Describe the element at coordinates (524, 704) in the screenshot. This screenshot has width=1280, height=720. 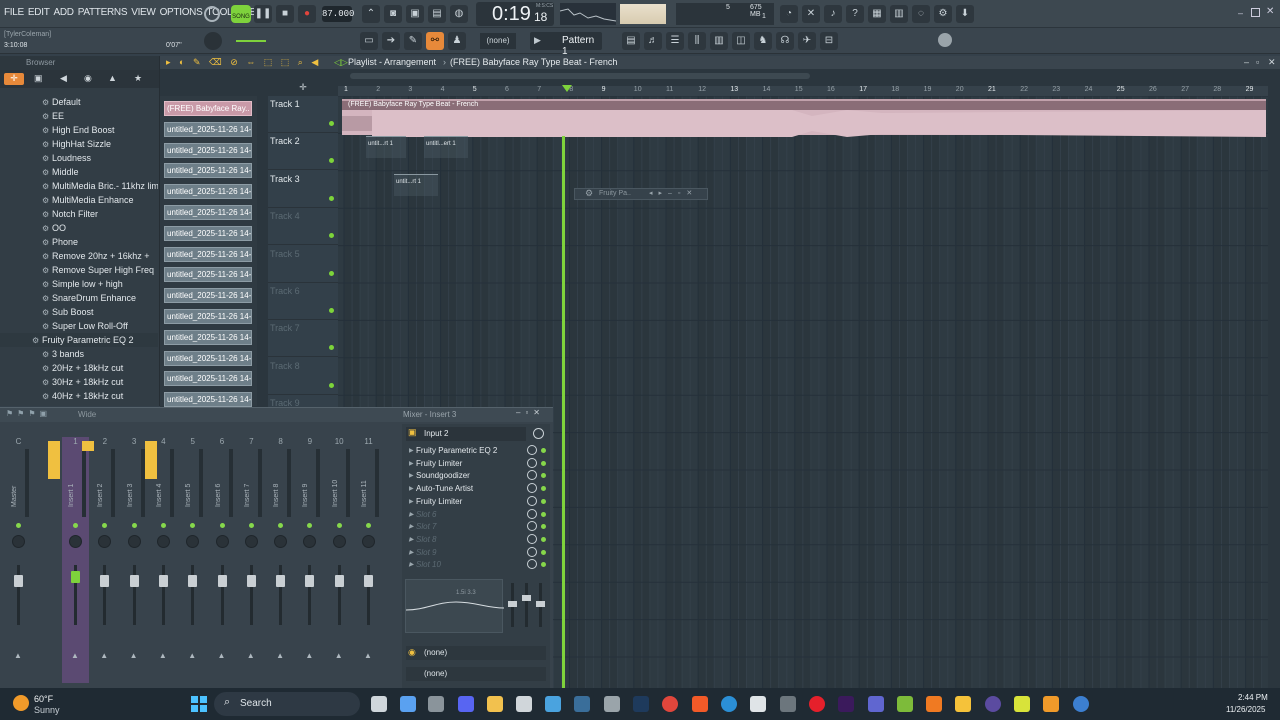
I see `chatgpt-icon` at that location.